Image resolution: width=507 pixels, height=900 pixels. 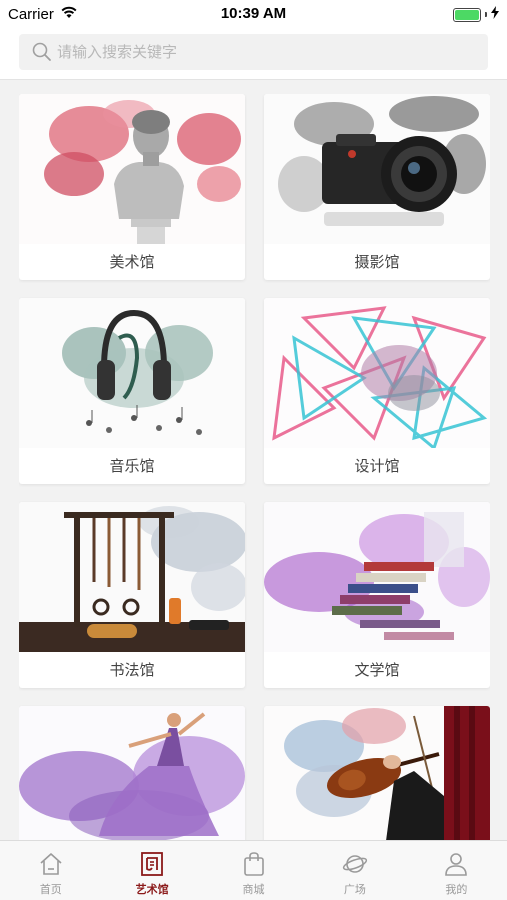 I want to click on tab-bar: 首页 艺术馆 商城 广场 我的, so click(x=253, y=870).